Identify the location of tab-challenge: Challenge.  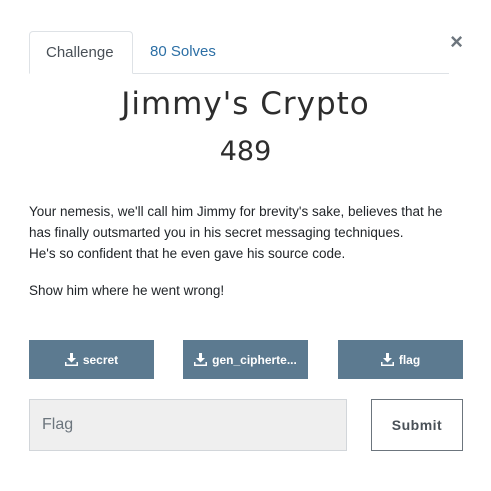
(81, 52).